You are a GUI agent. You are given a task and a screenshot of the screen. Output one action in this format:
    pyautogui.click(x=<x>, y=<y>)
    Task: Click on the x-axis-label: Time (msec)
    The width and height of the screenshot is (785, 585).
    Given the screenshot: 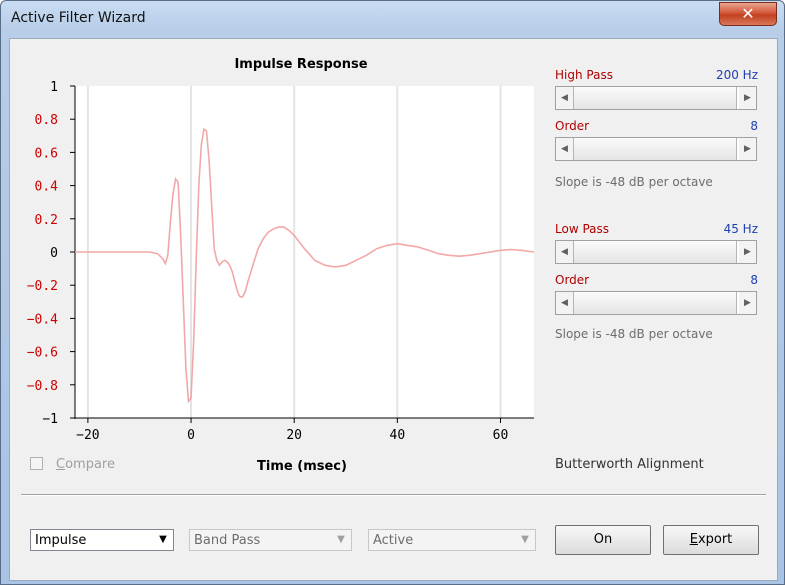 What is the action you would take?
    pyautogui.click(x=302, y=466)
    